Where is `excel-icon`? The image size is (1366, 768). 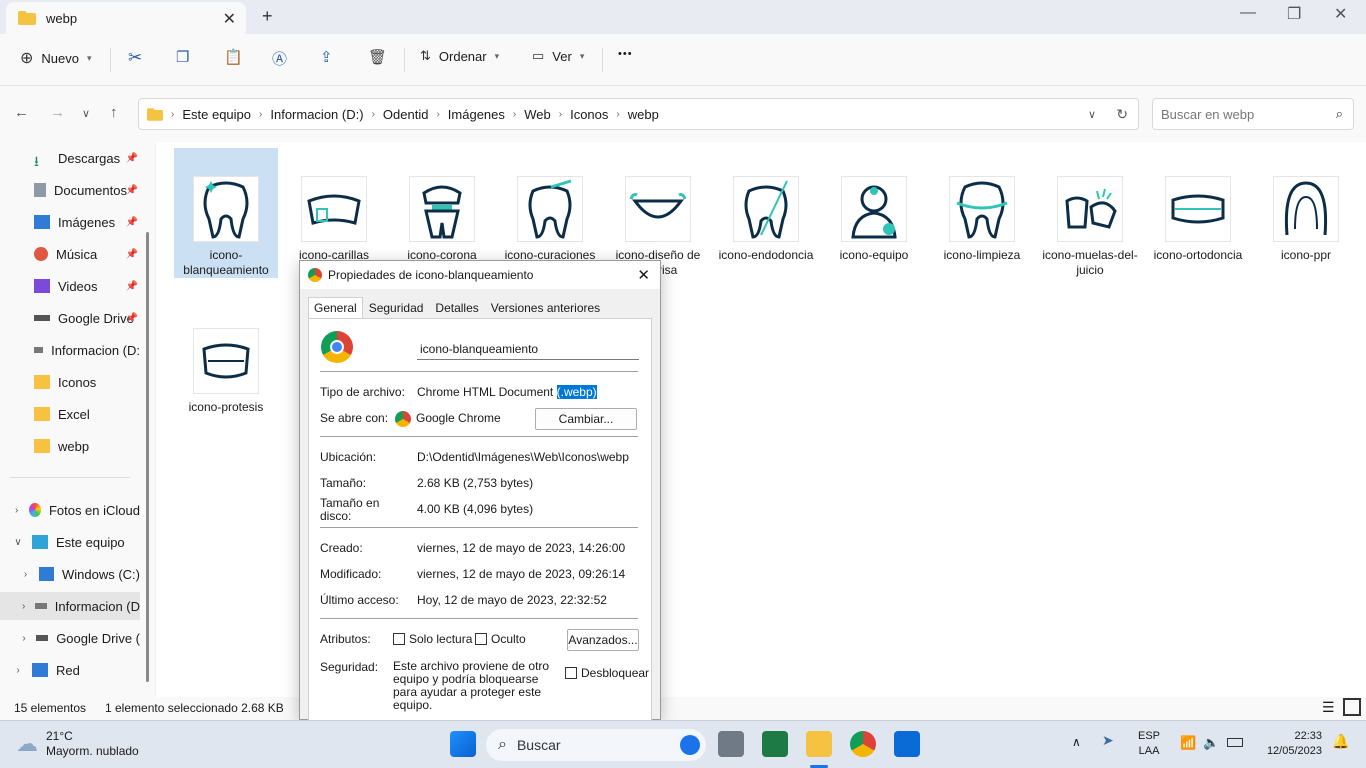 excel-icon is located at coordinates (775, 744).